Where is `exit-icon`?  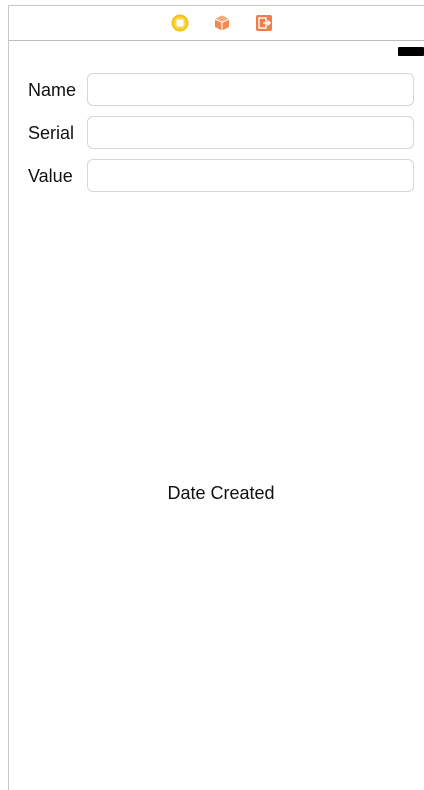 exit-icon is located at coordinates (264, 23).